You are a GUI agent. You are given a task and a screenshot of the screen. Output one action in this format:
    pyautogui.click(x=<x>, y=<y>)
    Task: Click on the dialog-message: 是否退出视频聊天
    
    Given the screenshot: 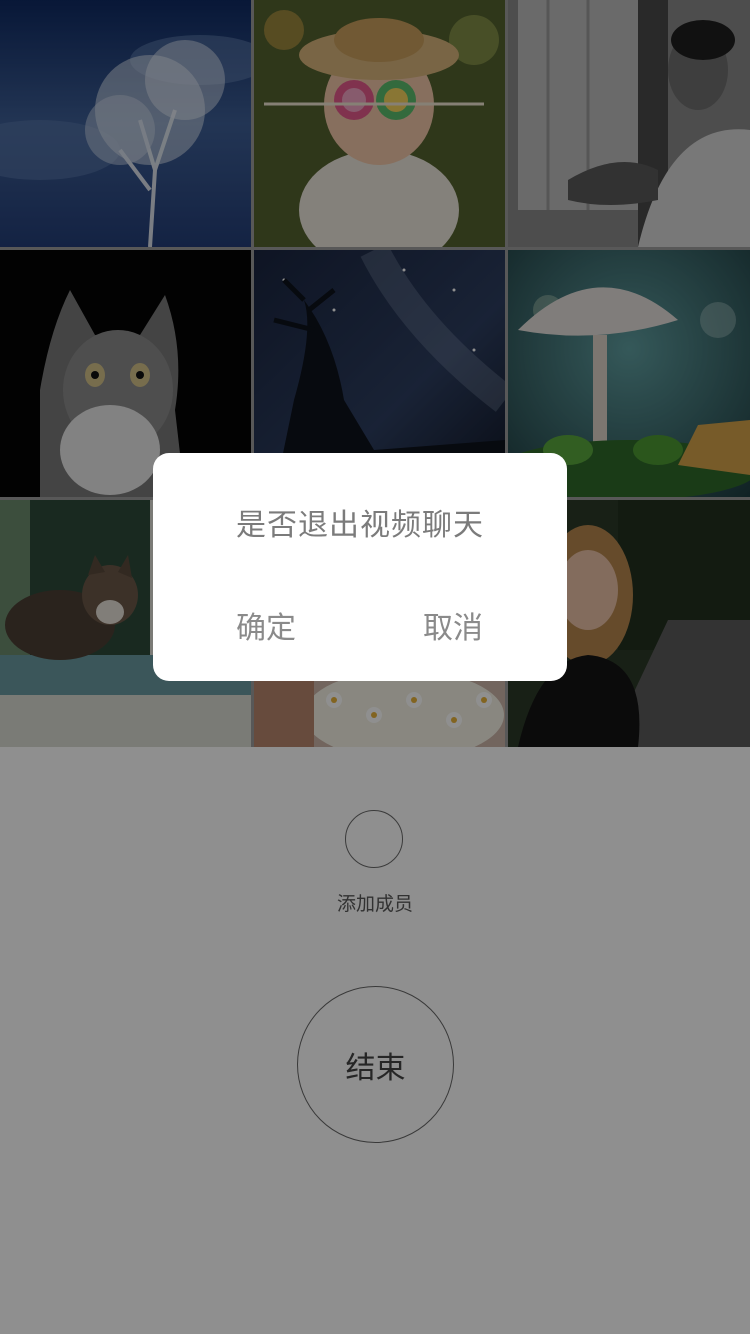 What is the action you would take?
    pyautogui.click(x=360, y=525)
    